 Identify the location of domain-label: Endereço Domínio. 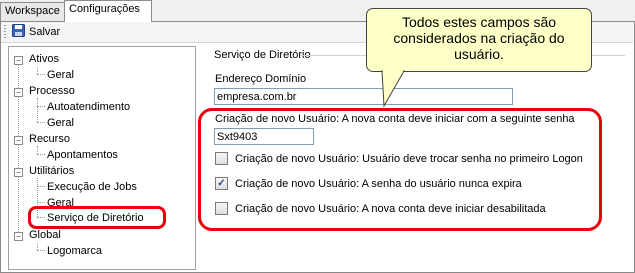
(261, 79).